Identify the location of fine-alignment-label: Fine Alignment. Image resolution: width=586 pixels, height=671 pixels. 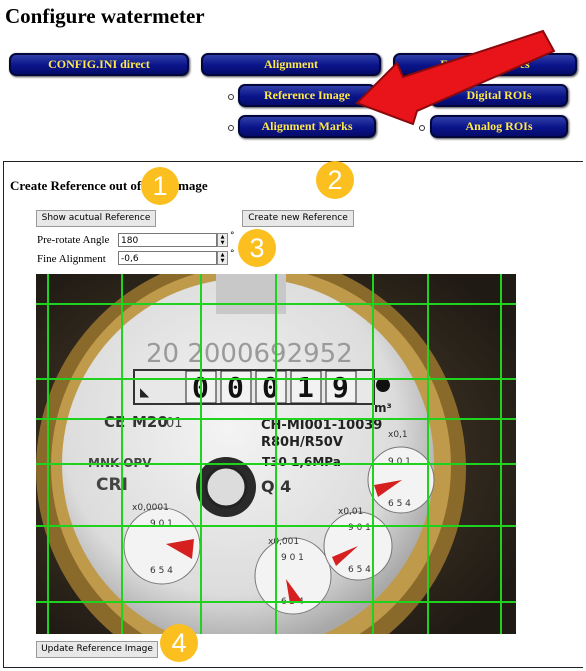
(71, 259).